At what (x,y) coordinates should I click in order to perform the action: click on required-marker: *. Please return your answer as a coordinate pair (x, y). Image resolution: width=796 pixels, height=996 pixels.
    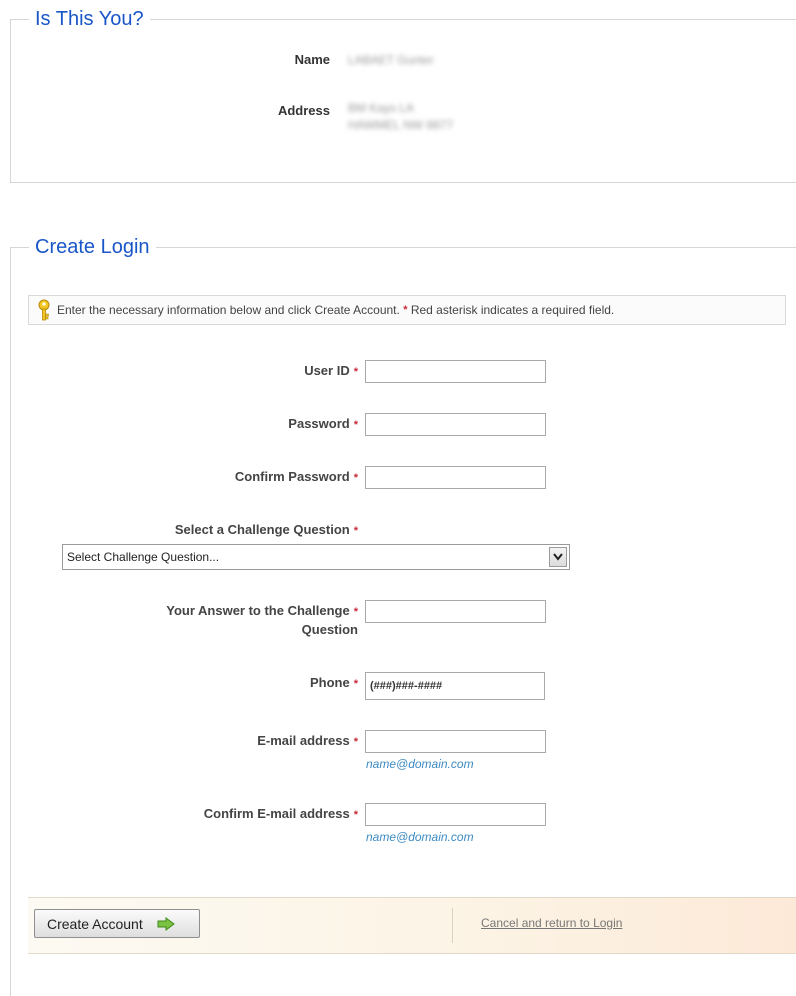
    Looking at the image, I should click on (405, 310).